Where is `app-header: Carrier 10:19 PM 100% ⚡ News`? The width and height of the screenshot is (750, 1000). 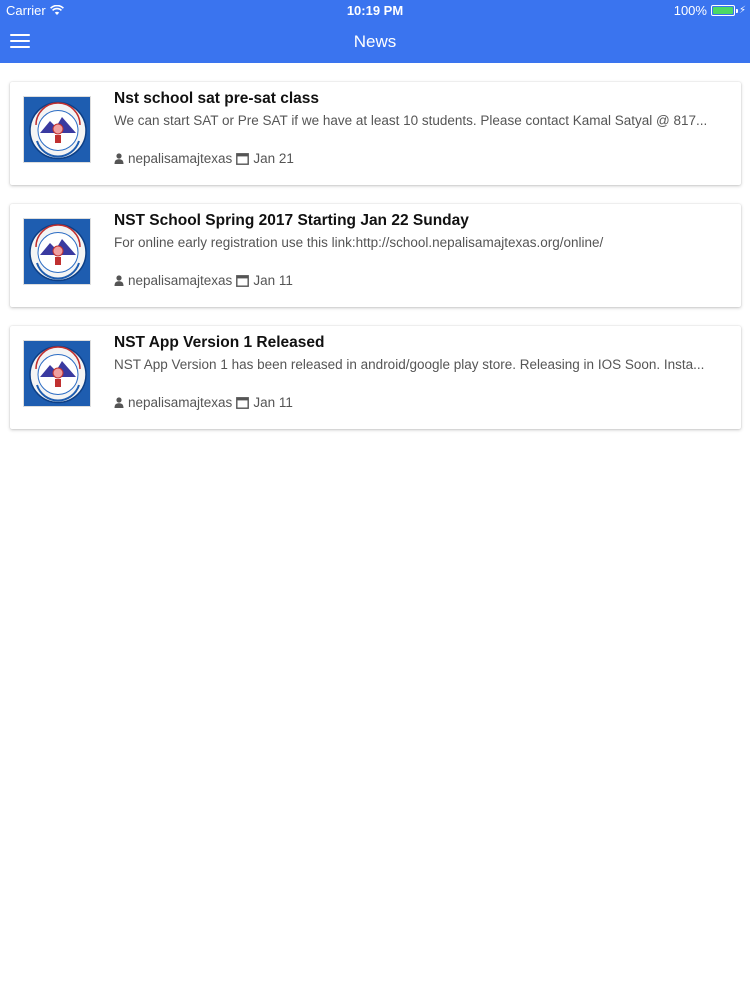
app-header: Carrier 10:19 PM 100% ⚡ News is located at coordinates (375, 31).